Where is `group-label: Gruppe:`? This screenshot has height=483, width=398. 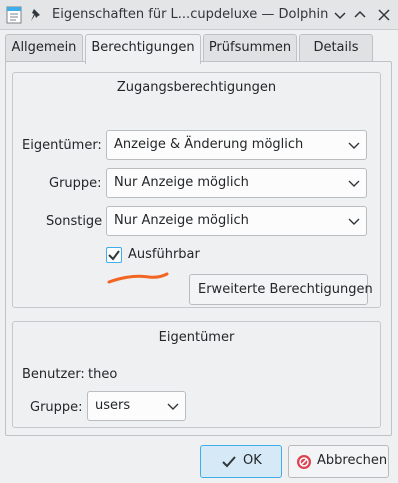 group-label: Gruppe: is located at coordinates (75, 183).